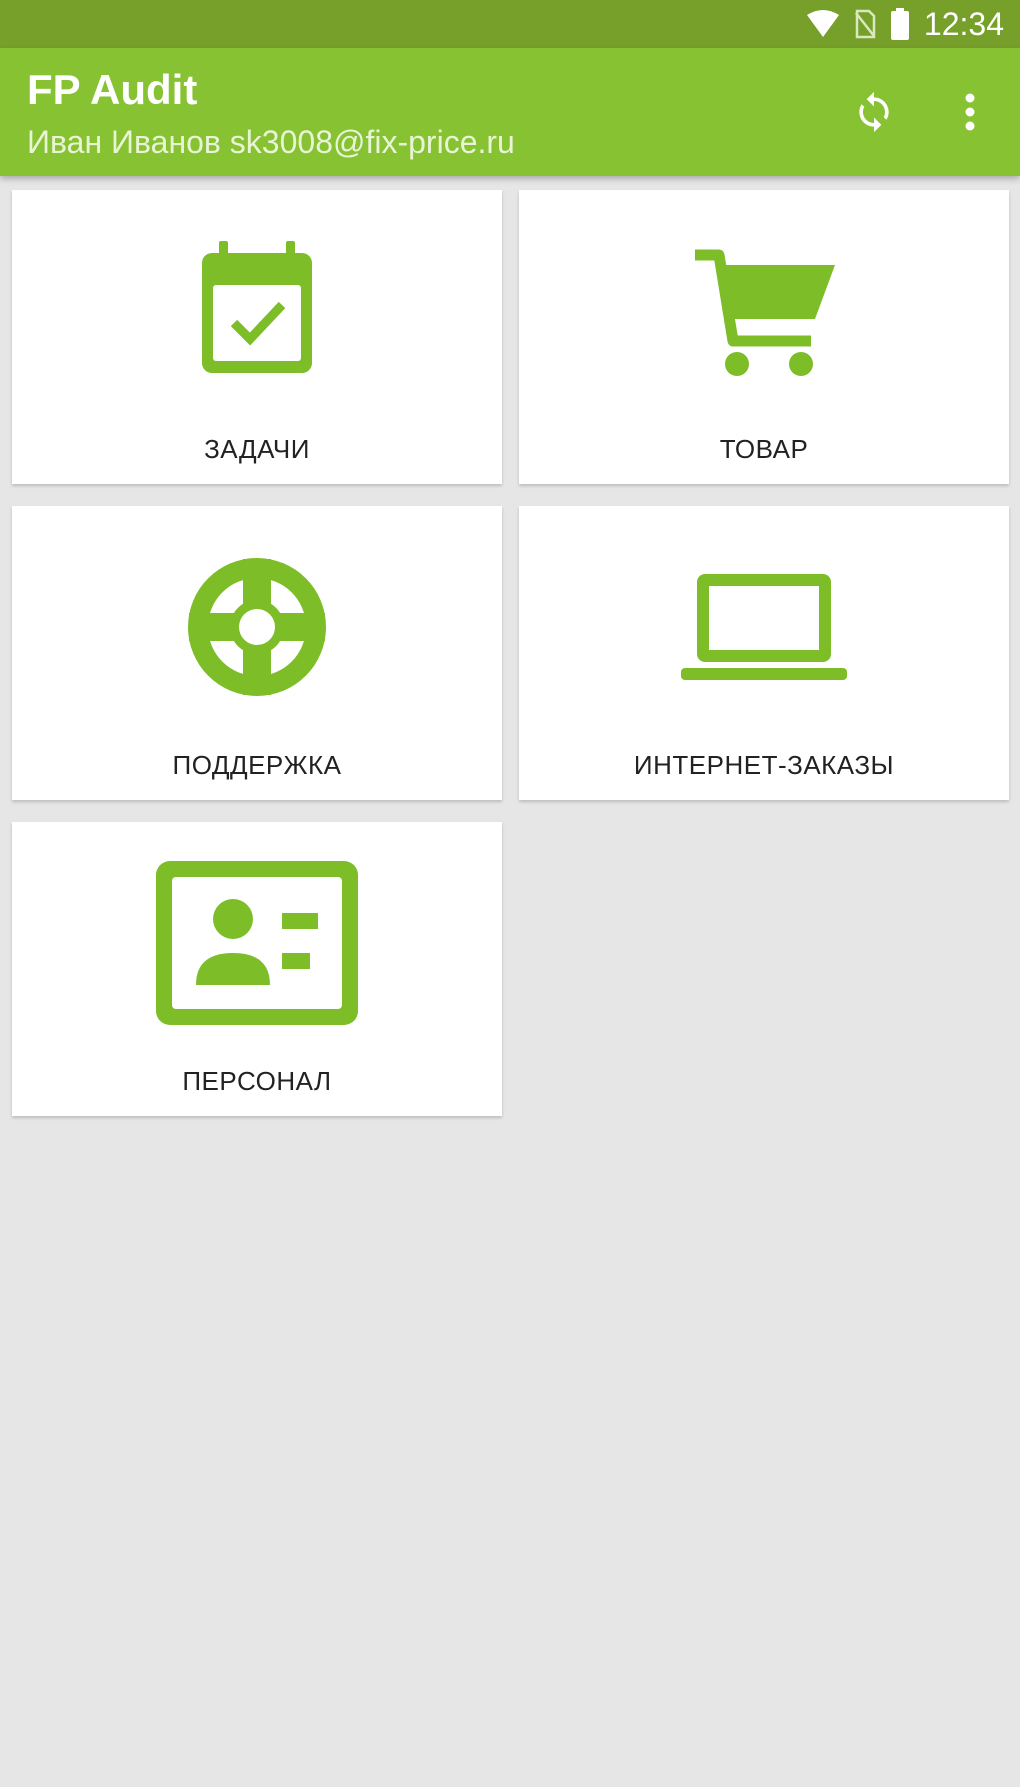  I want to click on user-info: Иван Иванов sk3008@fix-price.ru, so click(271, 142).